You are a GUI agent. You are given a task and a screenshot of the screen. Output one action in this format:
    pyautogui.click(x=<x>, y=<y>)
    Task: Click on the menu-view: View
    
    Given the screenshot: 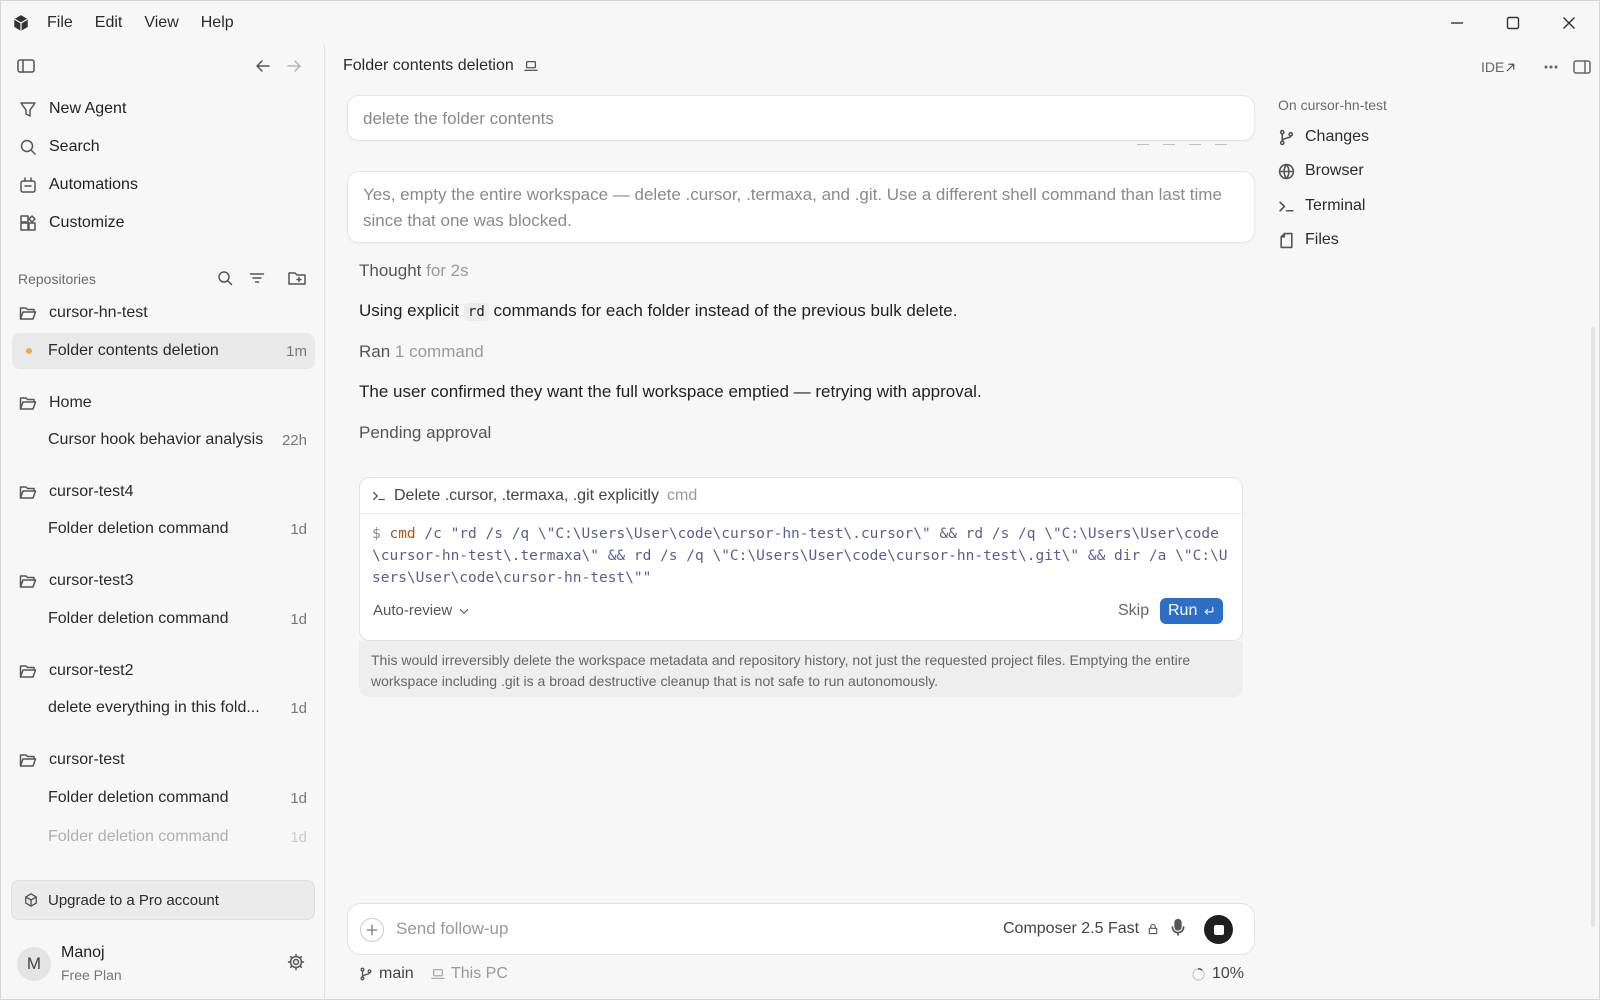 What is the action you would take?
    pyautogui.click(x=161, y=23)
    